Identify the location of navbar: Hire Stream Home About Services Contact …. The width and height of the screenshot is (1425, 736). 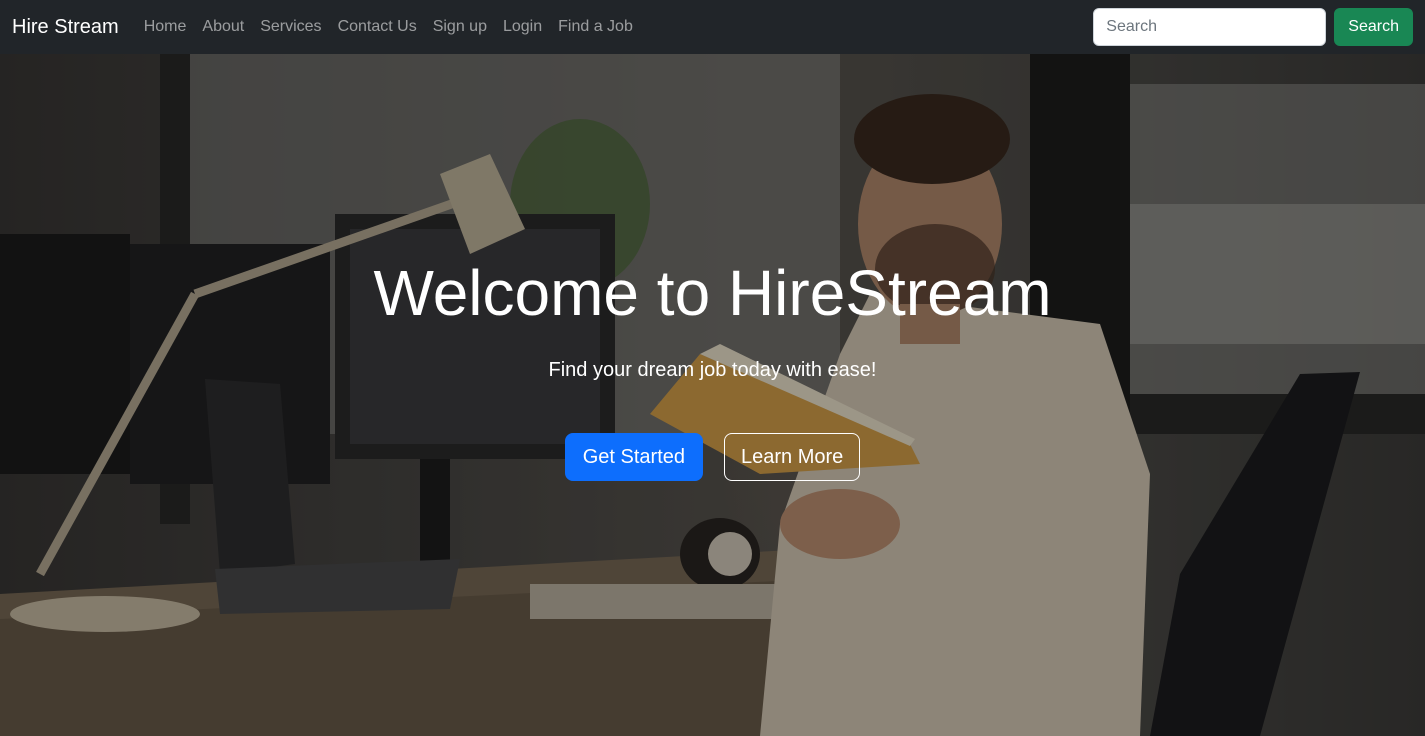
(712, 27).